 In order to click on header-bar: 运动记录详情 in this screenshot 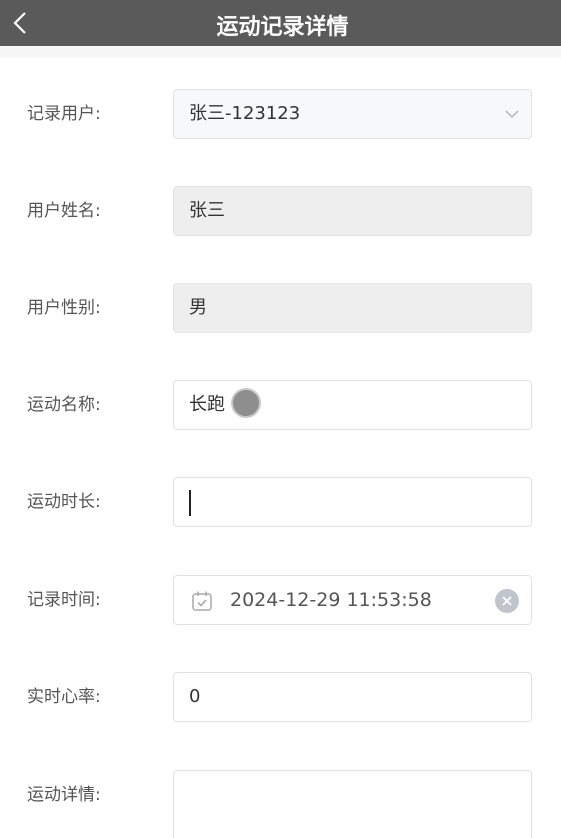, I will do `click(280, 23)`.